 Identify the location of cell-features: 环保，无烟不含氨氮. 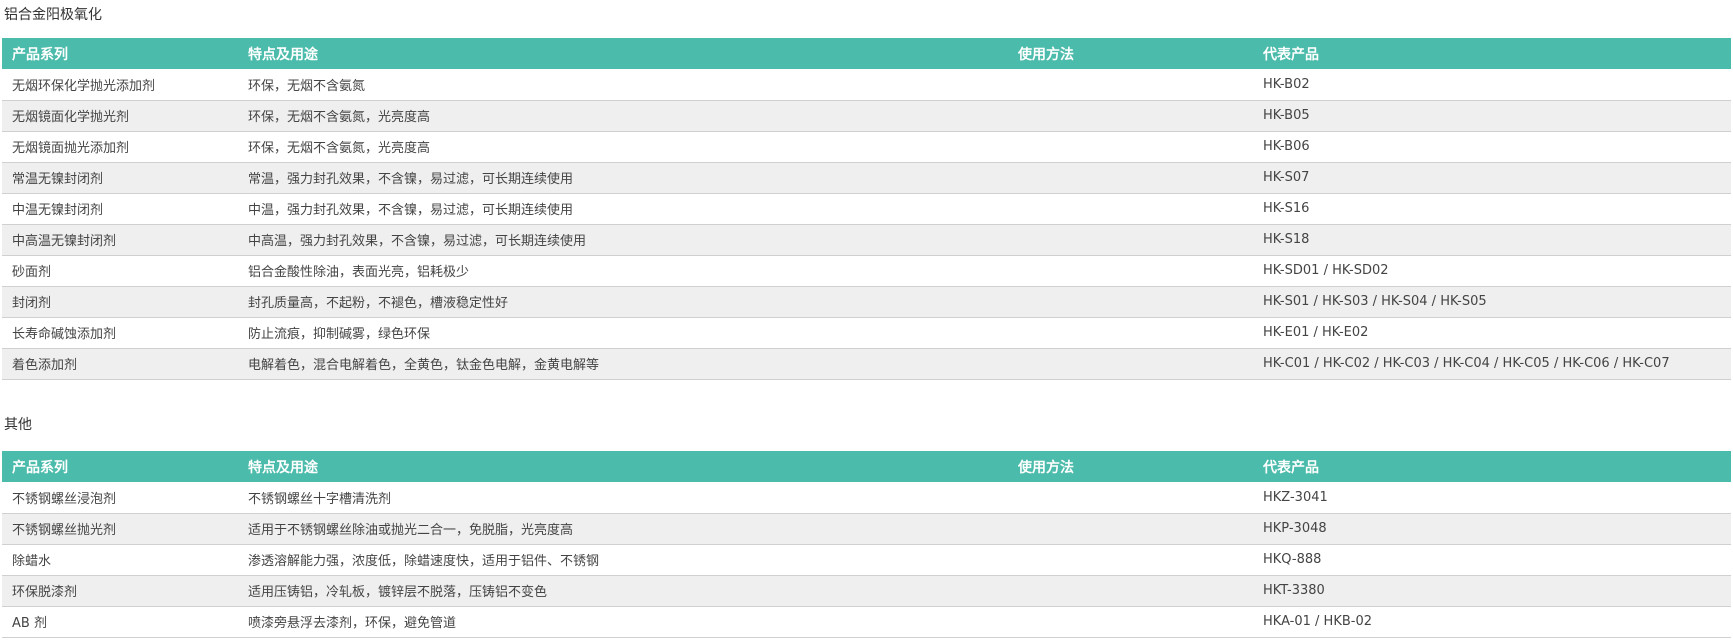
(307, 86).